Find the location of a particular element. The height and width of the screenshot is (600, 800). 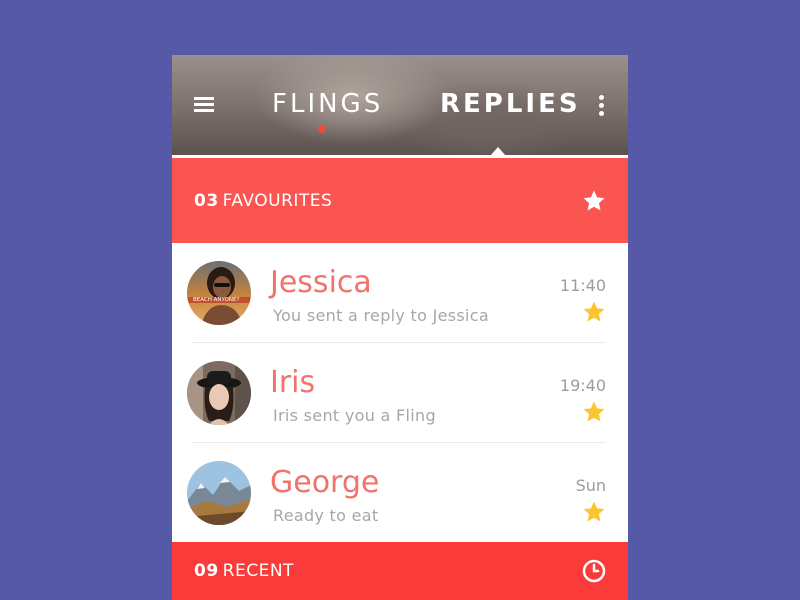

favourites-label: FAVOURITES is located at coordinates (277, 201).